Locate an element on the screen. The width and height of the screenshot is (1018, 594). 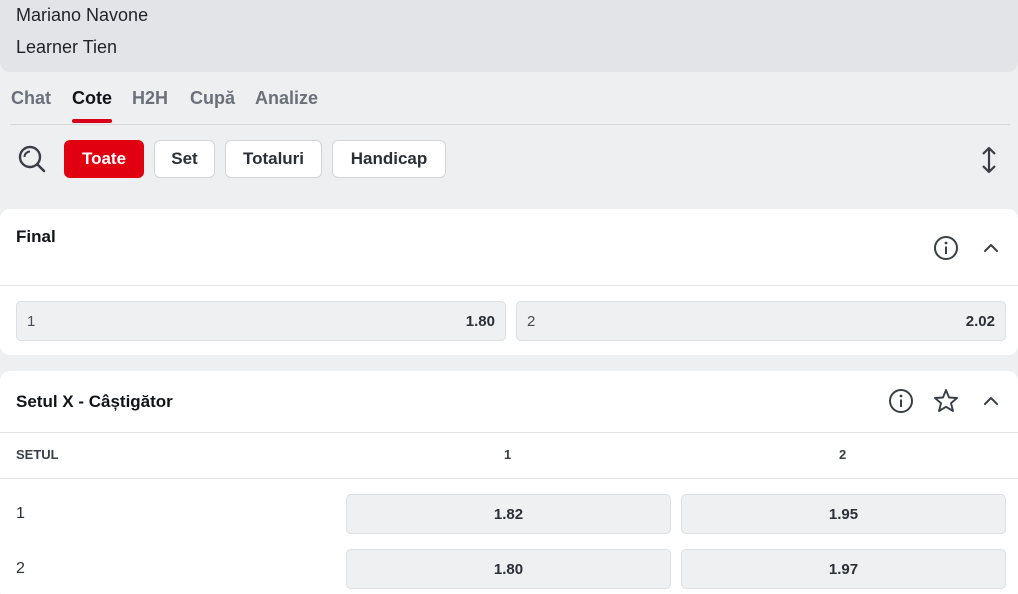
odd-button-set1-away: 1.95 is located at coordinates (843, 514).